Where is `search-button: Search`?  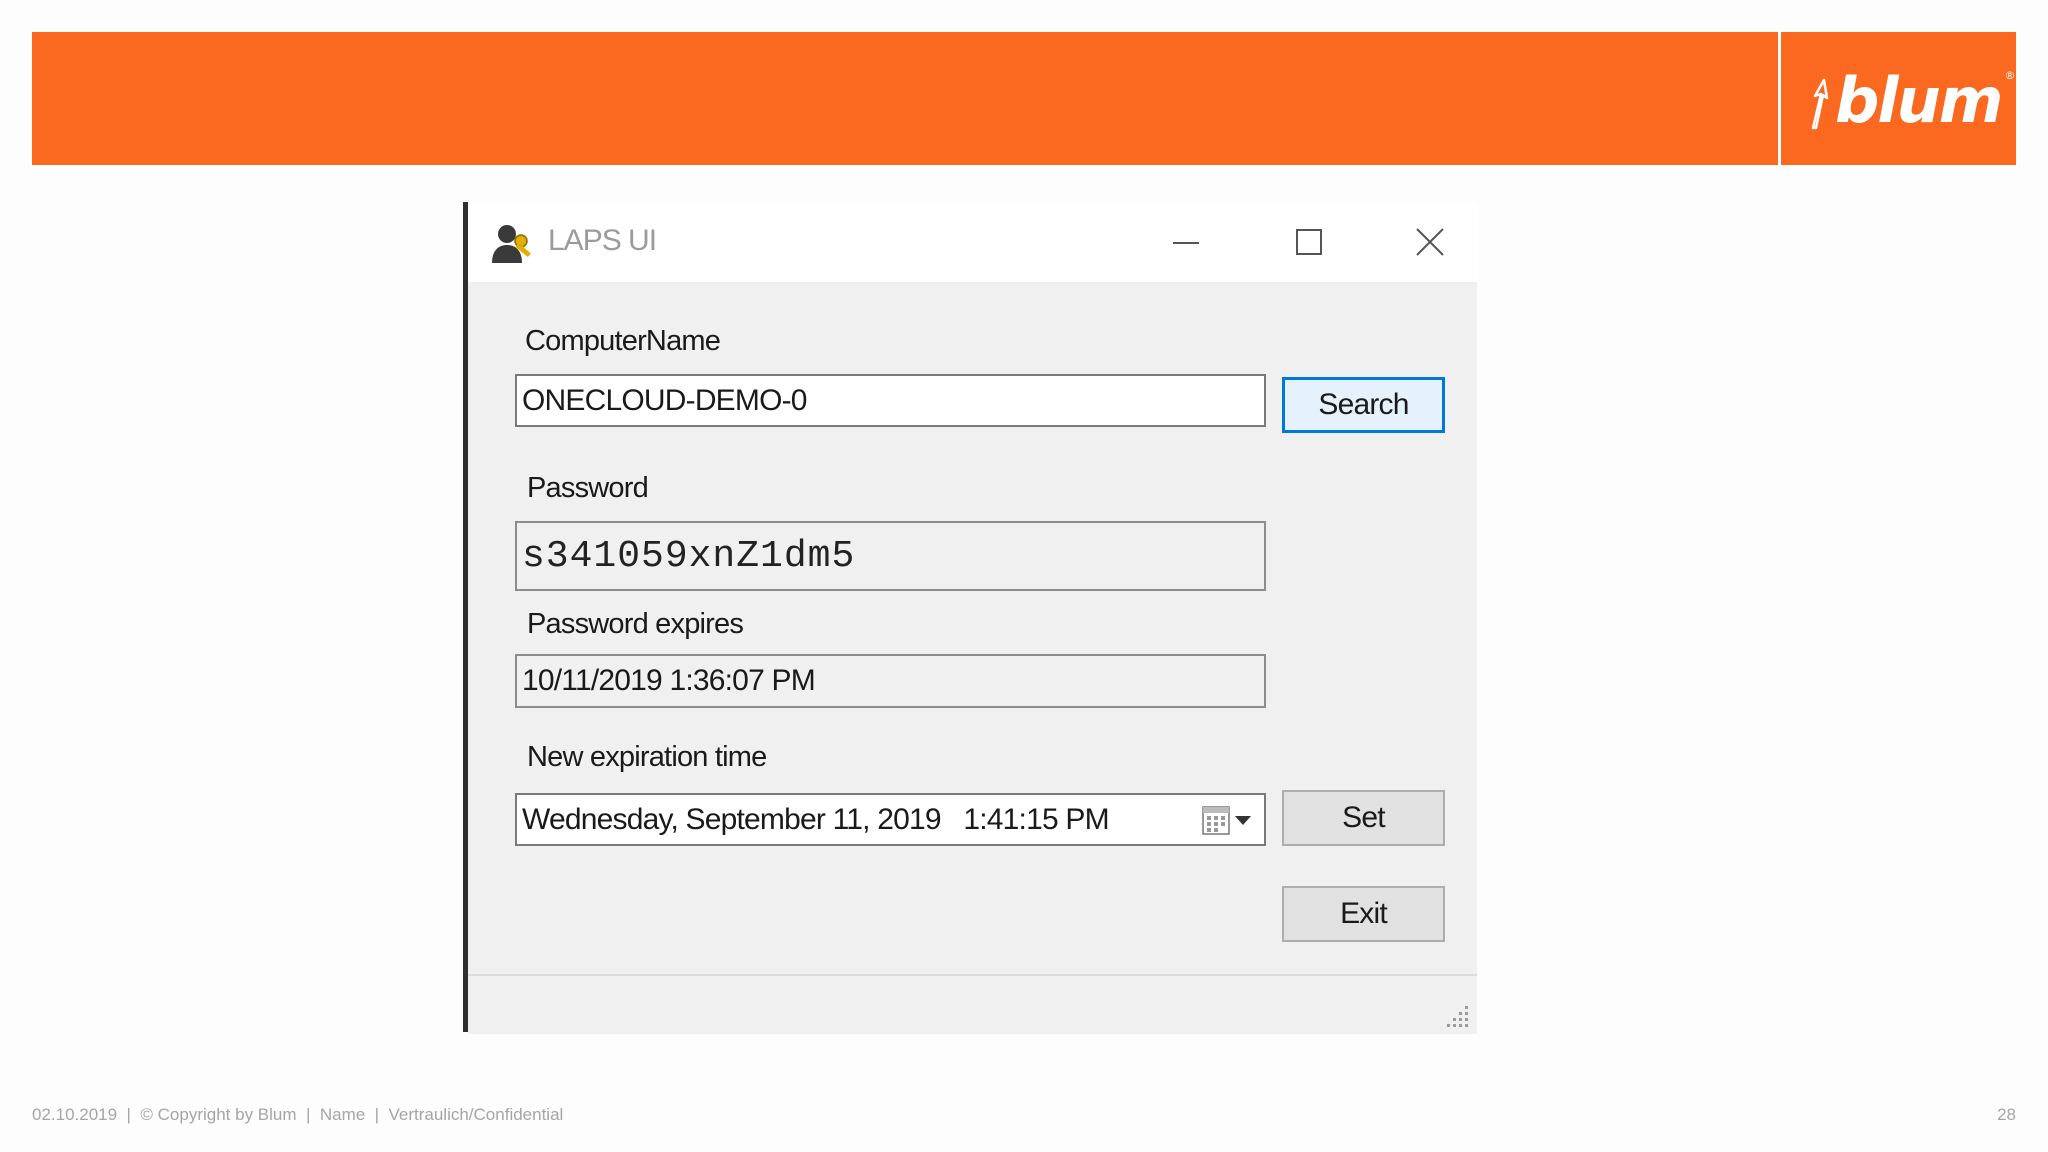 search-button: Search is located at coordinates (1363, 405).